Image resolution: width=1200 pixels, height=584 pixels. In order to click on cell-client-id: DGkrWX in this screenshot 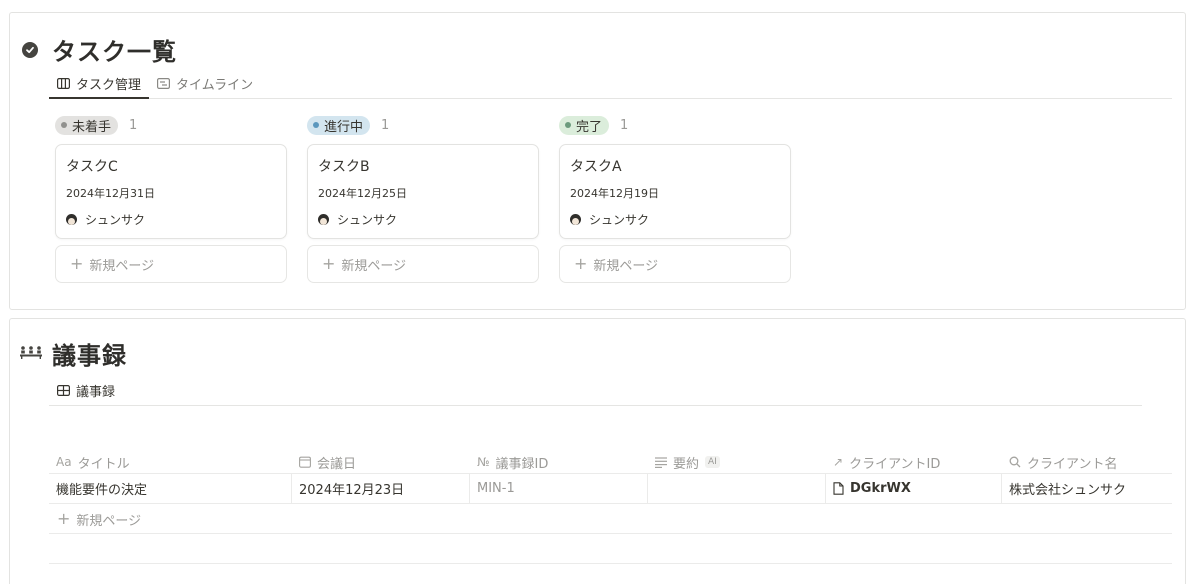, I will do `click(914, 488)`.